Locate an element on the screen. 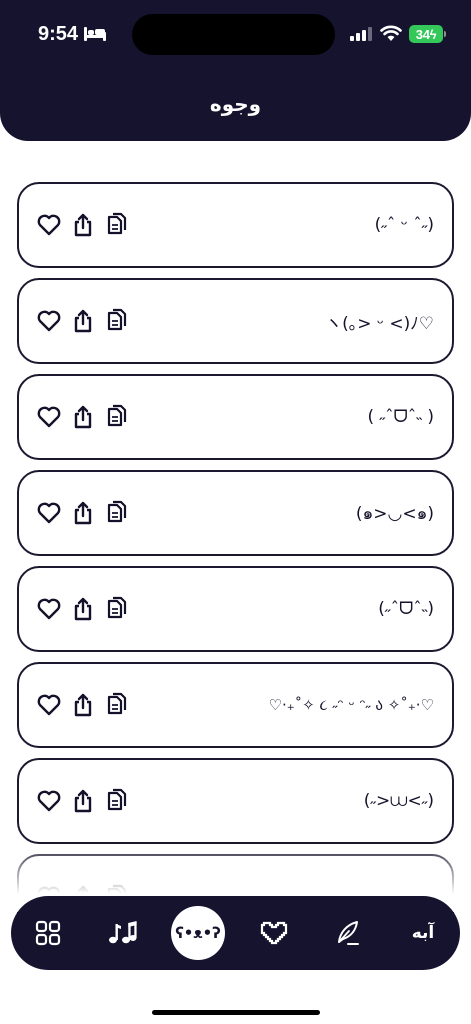 The image size is (471, 1024). face-text: (˶ˆ ᵕ ˆ˶) is located at coordinates (404, 225).